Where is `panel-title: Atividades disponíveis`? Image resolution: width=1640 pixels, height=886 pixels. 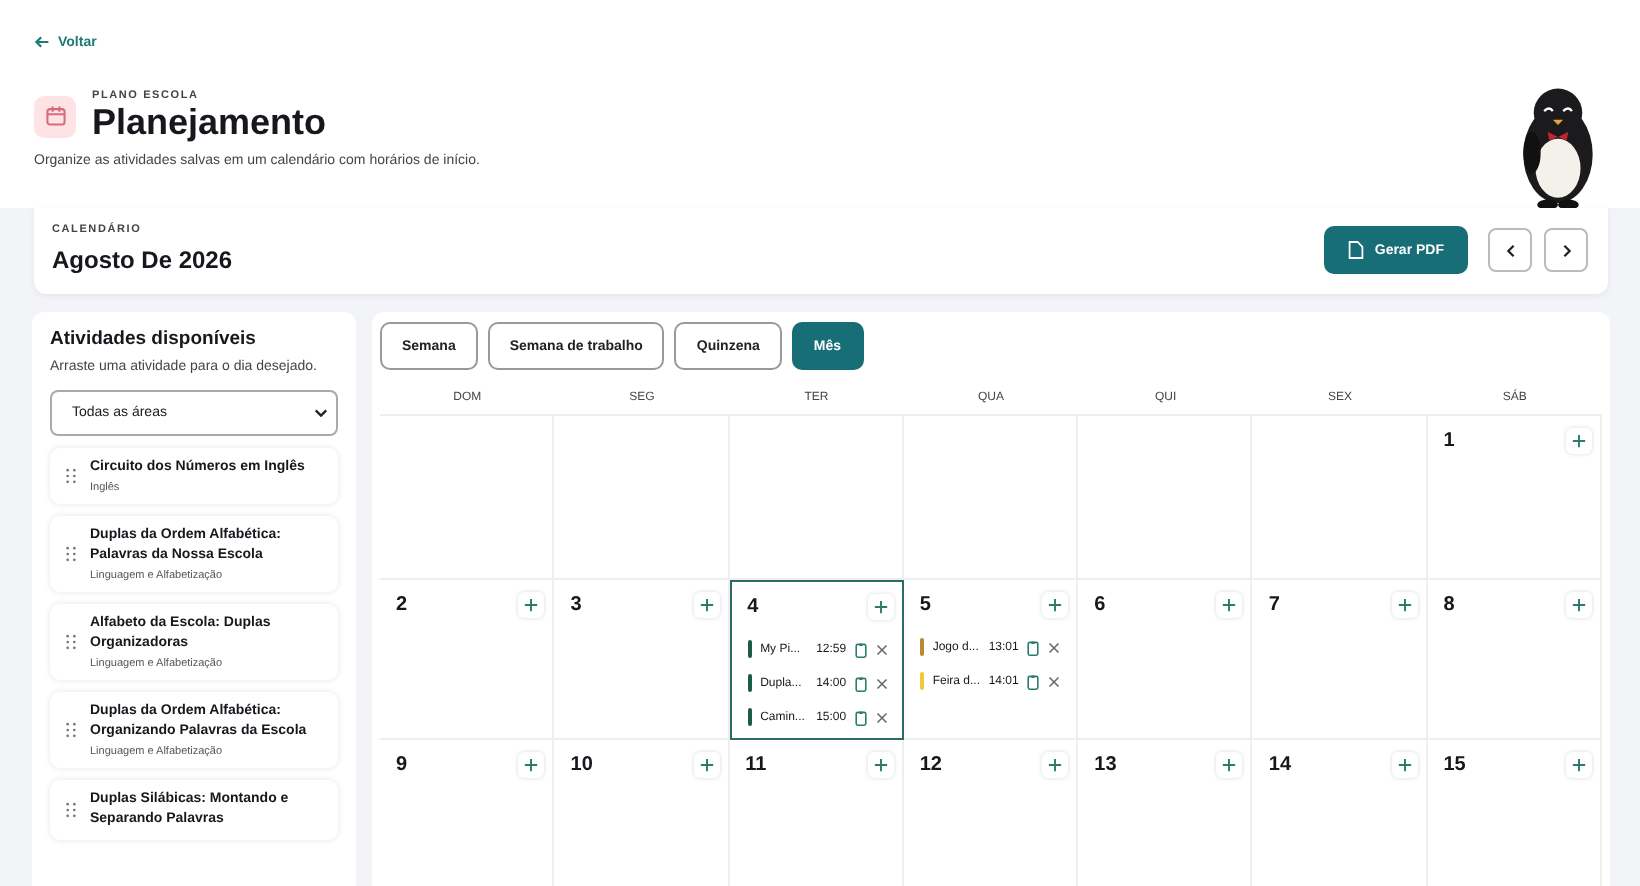
panel-title: Atividades disponíveis is located at coordinates (154, 339).